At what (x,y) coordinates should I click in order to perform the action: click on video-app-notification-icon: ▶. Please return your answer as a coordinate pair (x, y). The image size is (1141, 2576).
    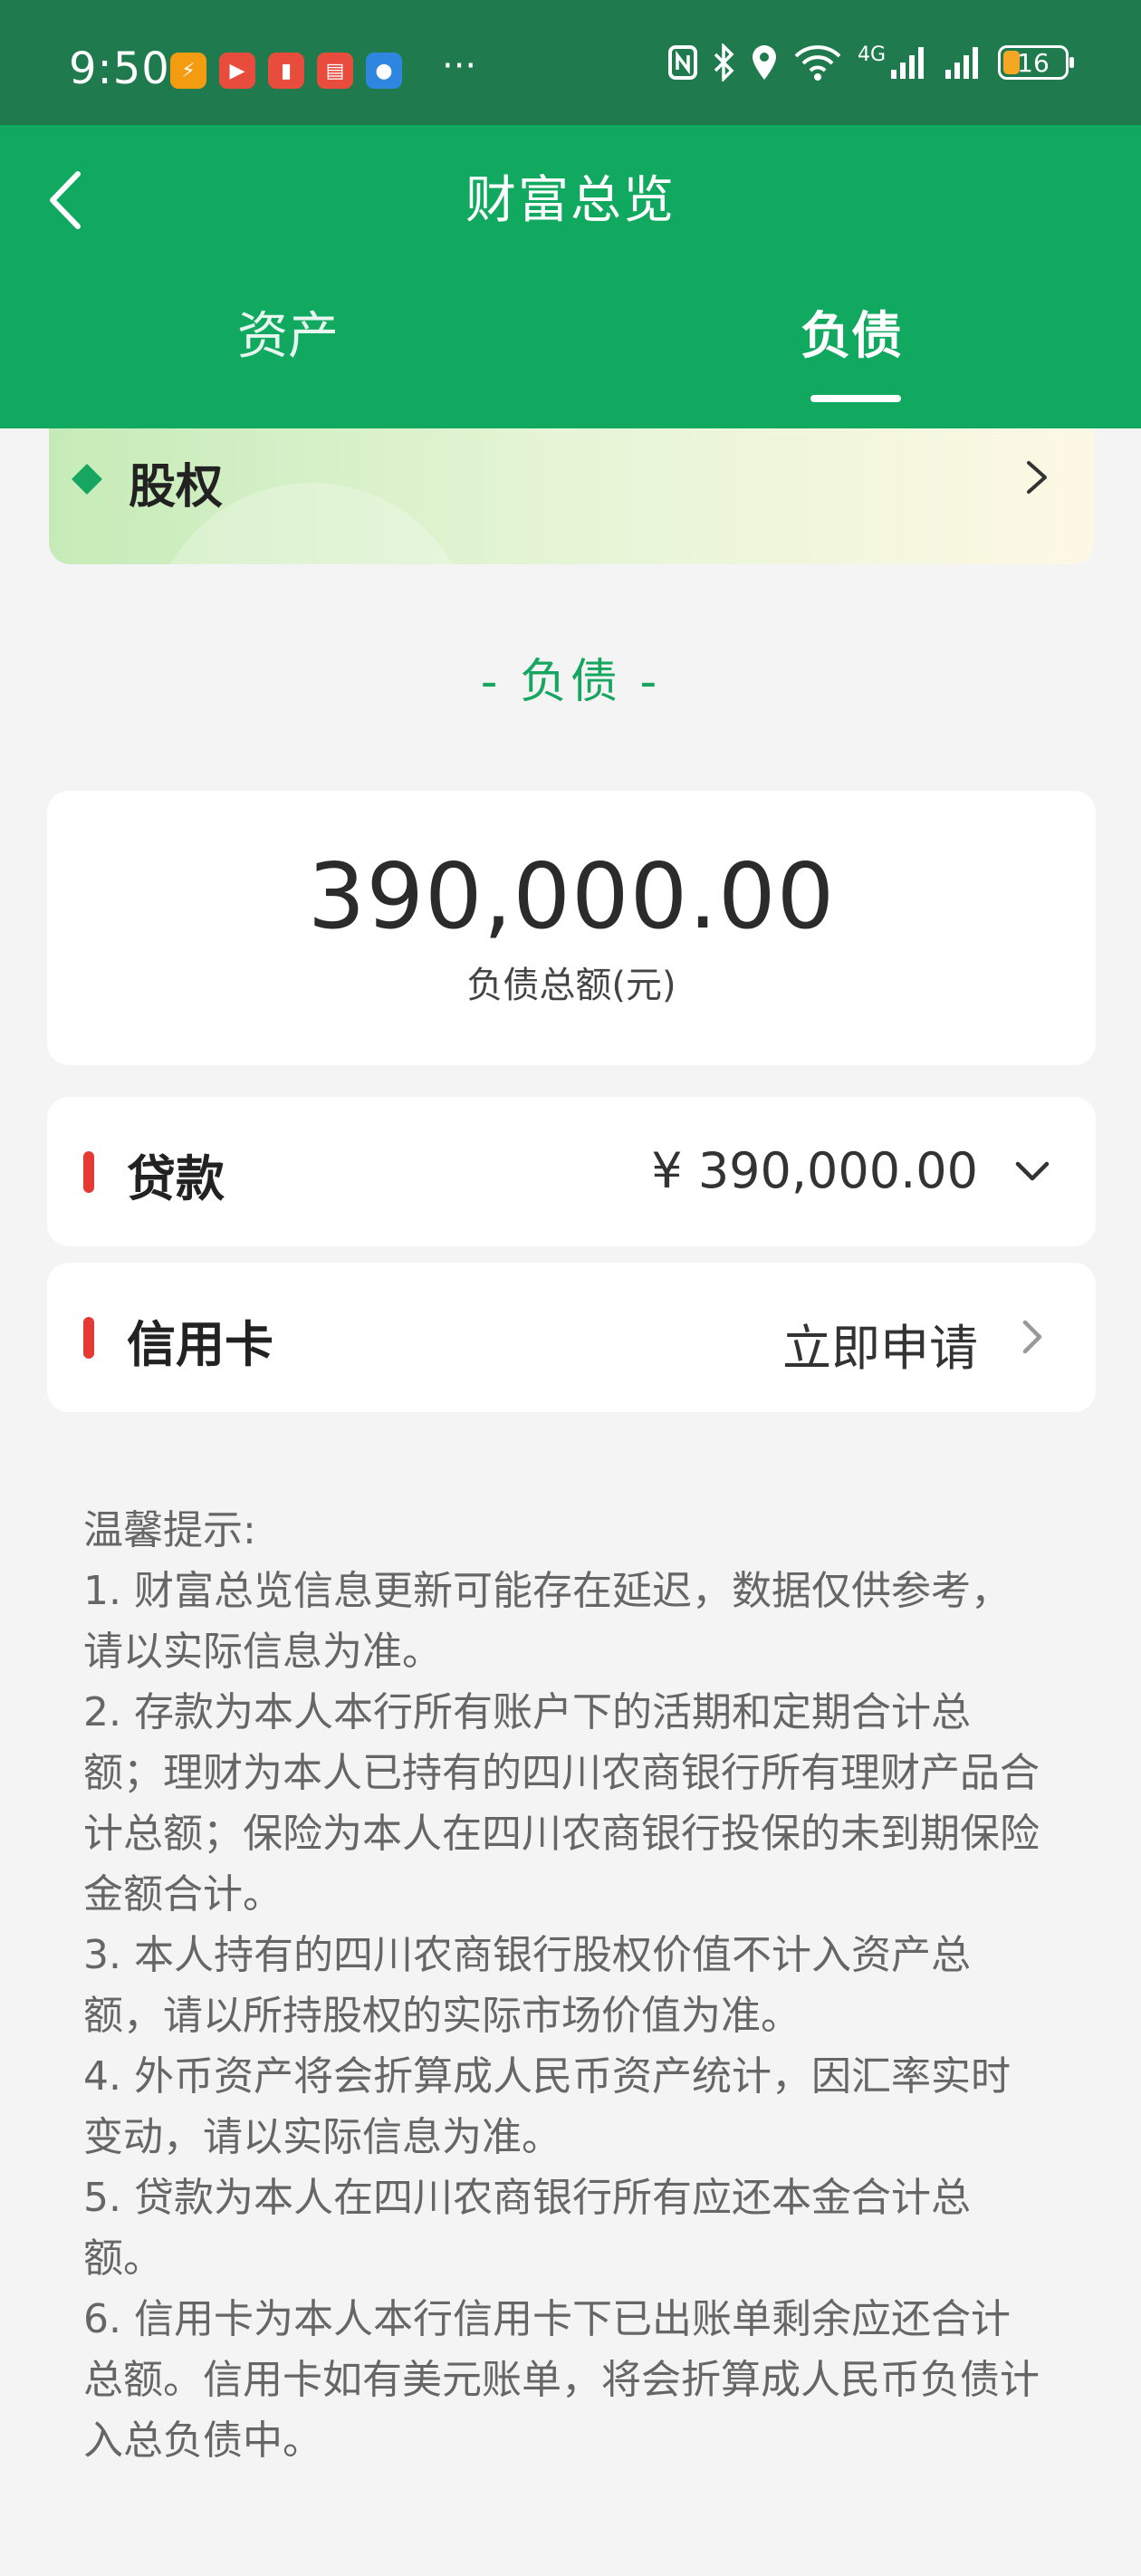
    Looking at the image, I should click on (237, 71).